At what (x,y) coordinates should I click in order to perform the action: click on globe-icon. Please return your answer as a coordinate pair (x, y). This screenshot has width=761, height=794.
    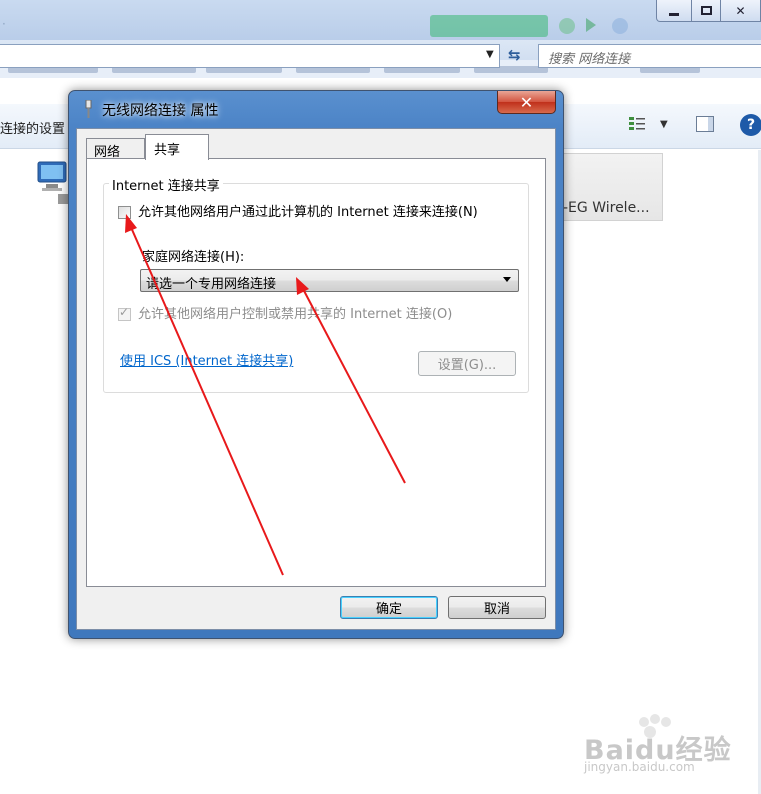
    Looking at the image, I should click on (620, 26).